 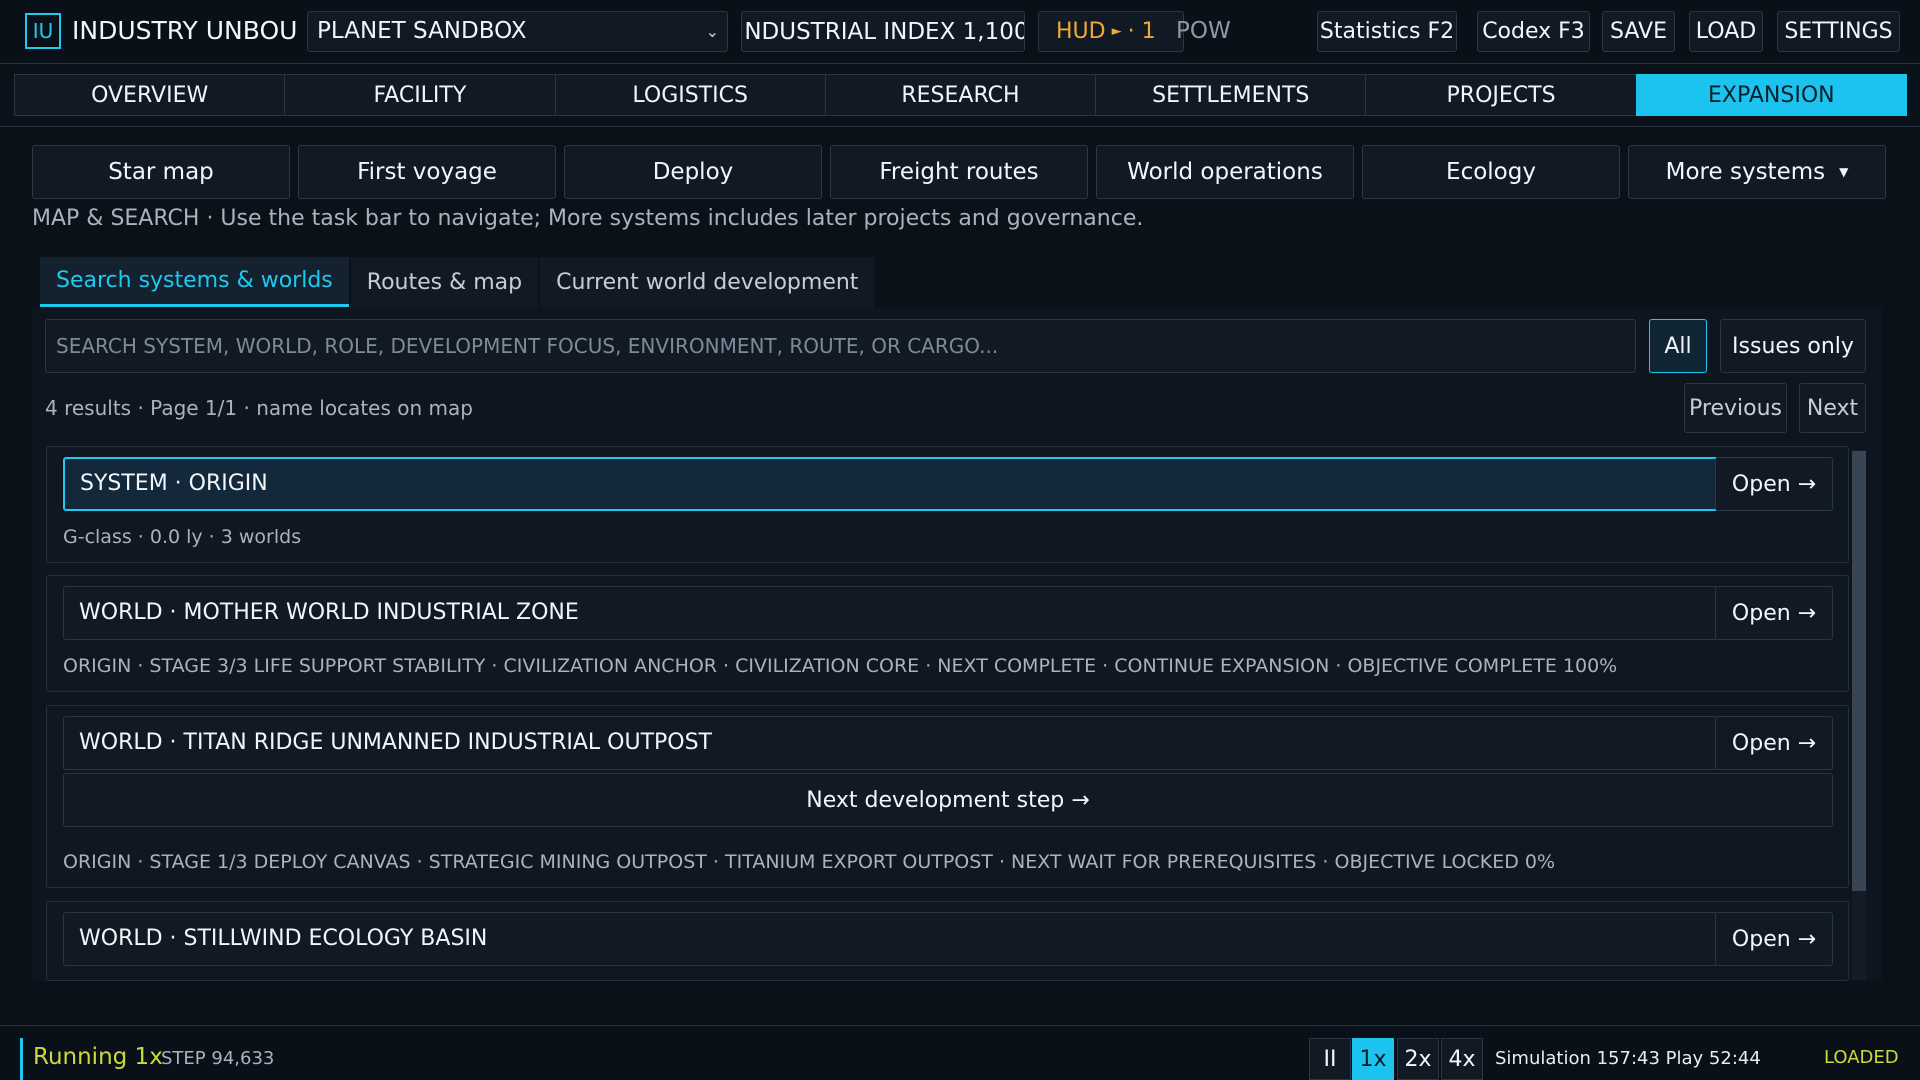 I want to click on result-name-button: WORLD · STILLWIND ECOLOGY BASIN, so click(x=890, y=939).